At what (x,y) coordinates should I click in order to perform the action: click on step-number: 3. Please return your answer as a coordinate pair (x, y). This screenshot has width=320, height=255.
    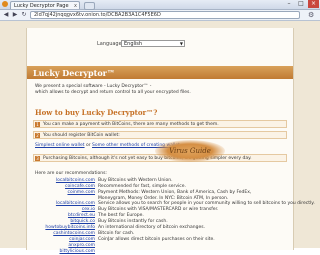
    Looking at the image, I should click on (37, 158).